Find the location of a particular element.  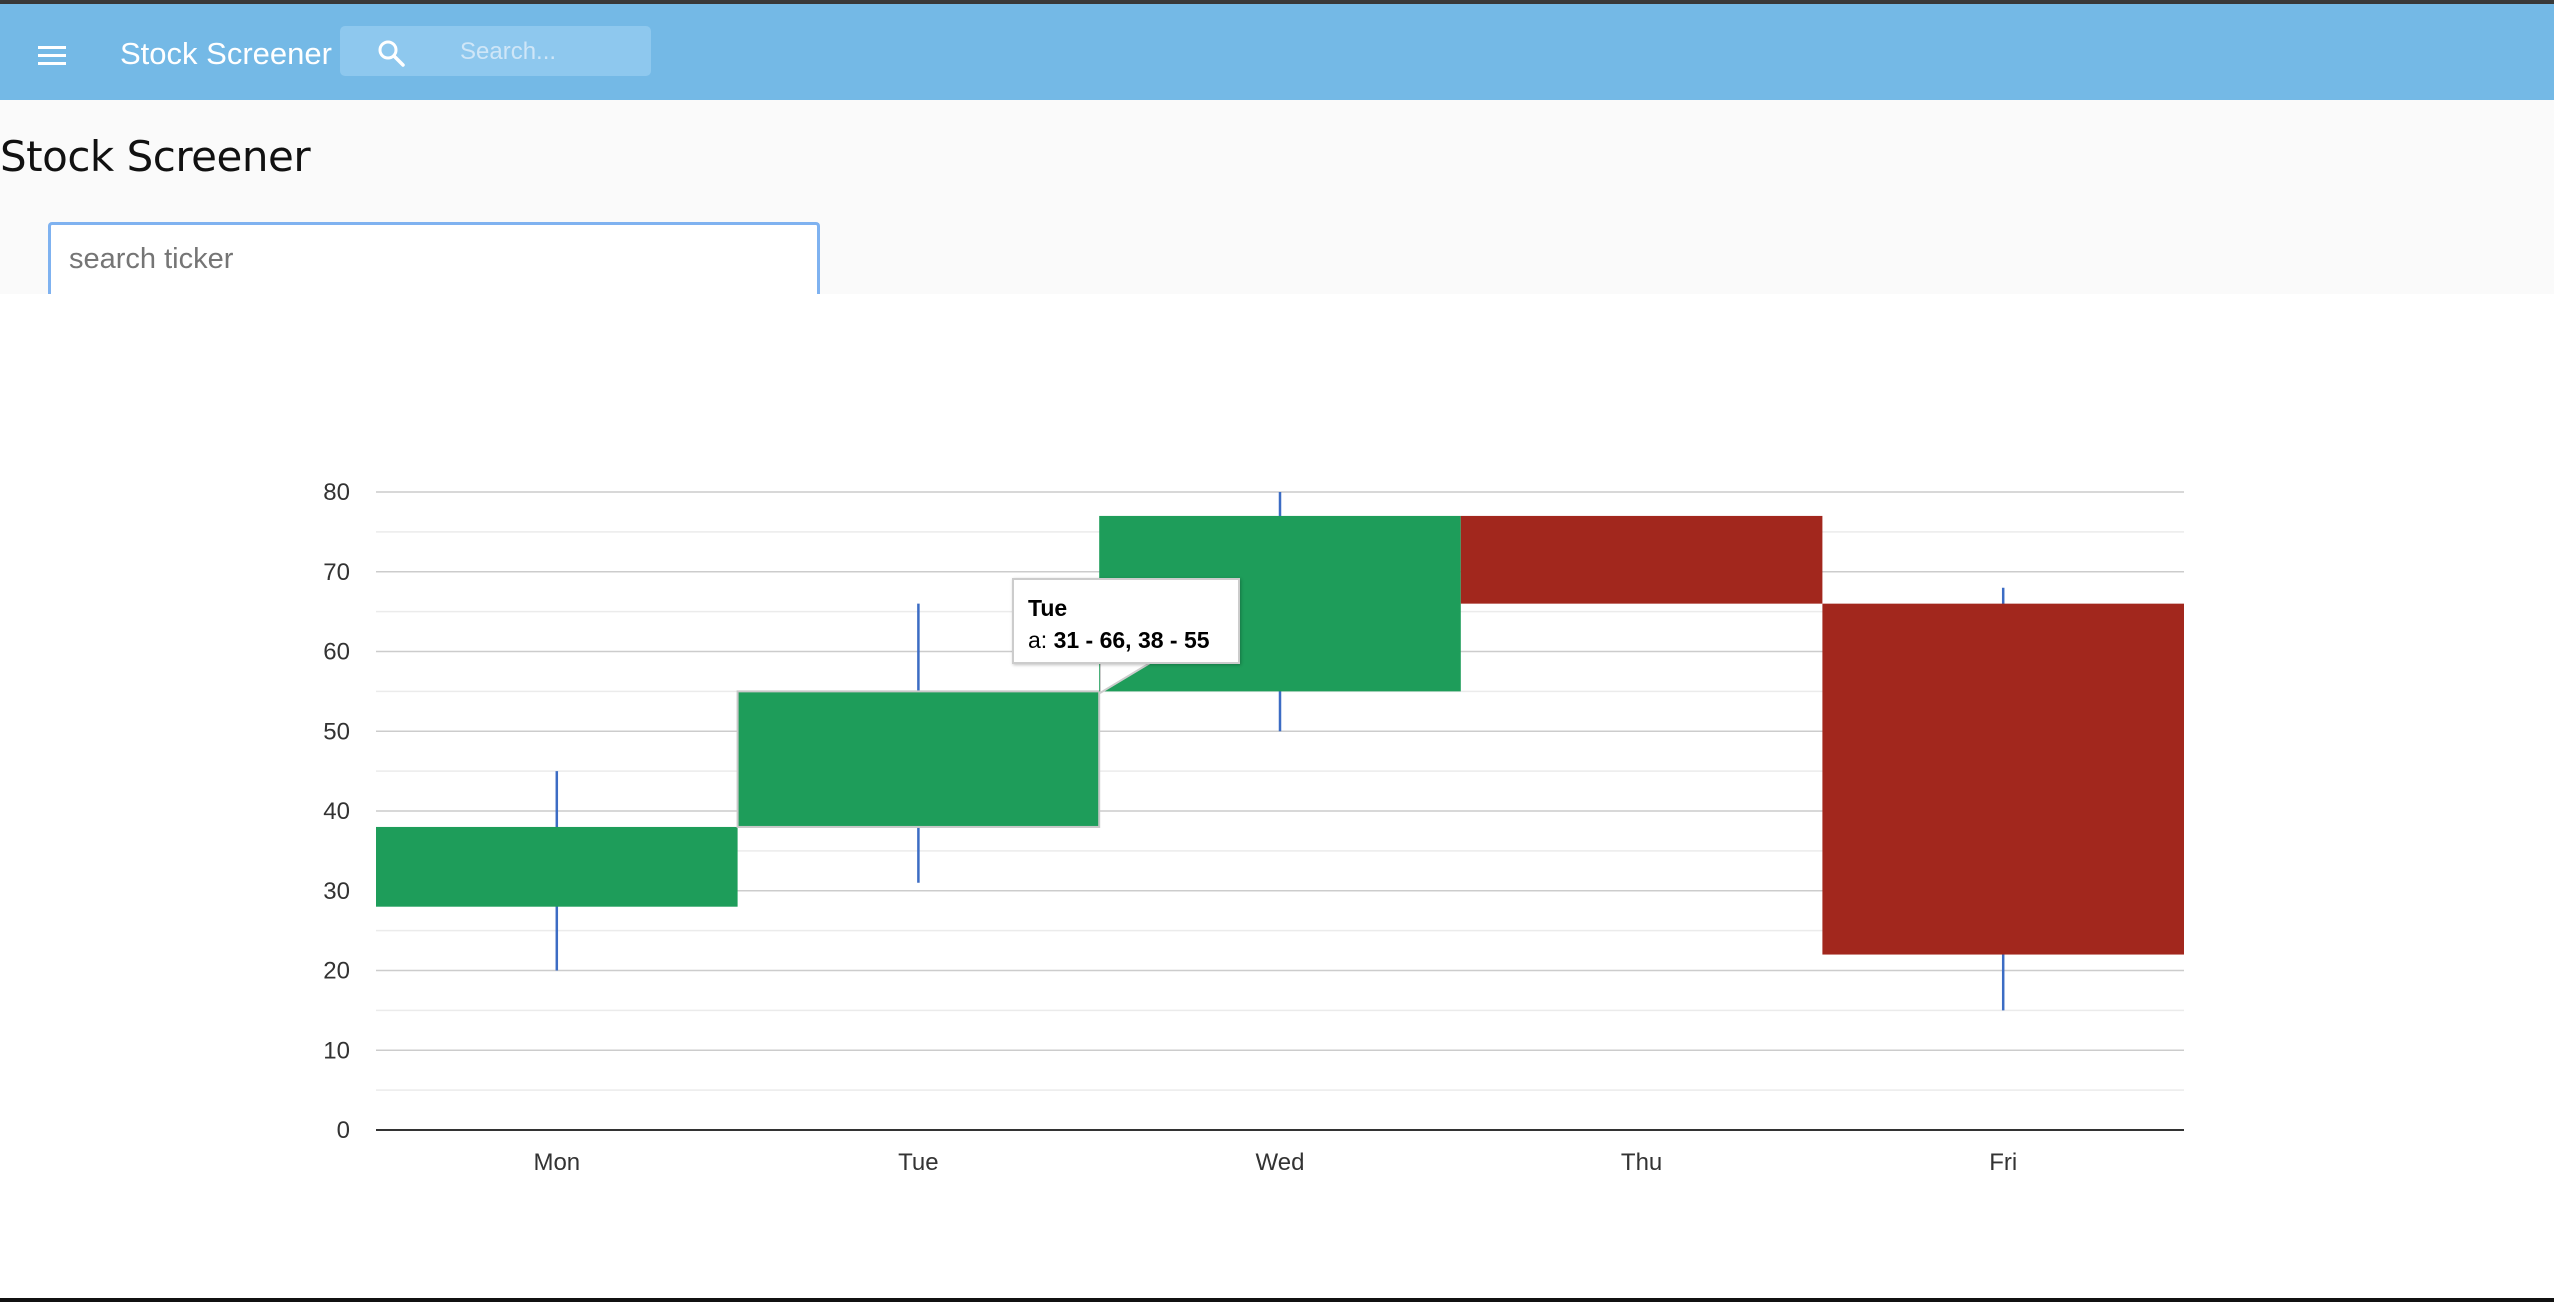

x-tick-label: Mon is located at coordinates (556, 1162).